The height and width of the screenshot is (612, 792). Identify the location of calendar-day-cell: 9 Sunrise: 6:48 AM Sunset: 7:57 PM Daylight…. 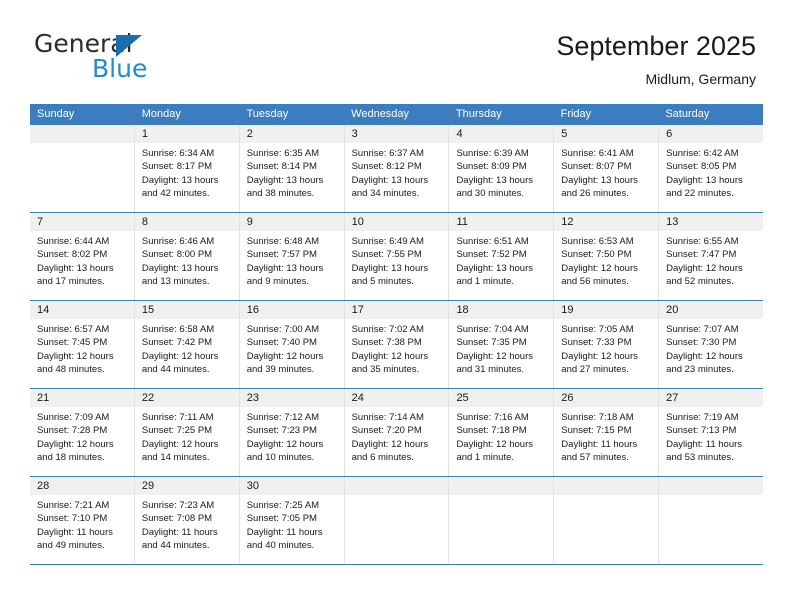
(292, 256).